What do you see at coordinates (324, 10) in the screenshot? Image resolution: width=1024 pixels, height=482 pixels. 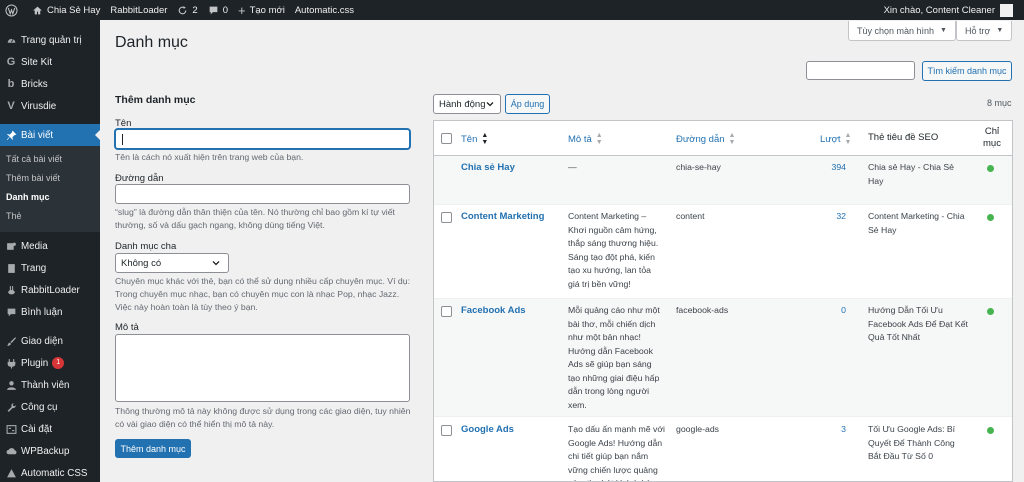 I see `automatic-css-link: Automatic.css` at bounding box center [324, 10].